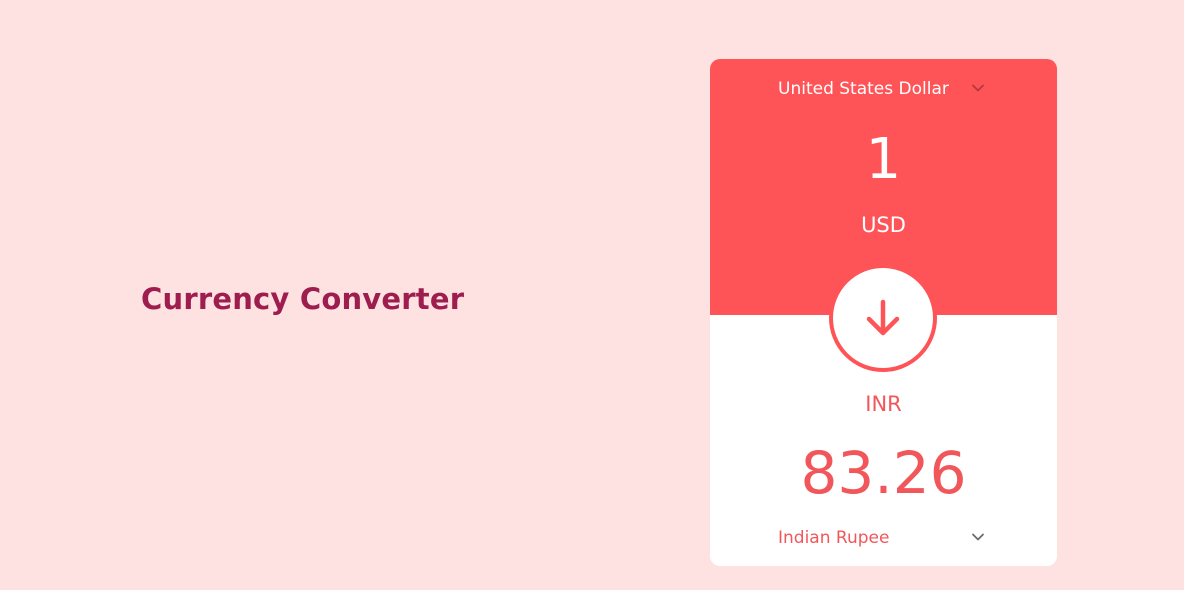 Image resolution: width=1184 pixels, height=590 pixels. What do you see at coordinates (883, 404) in the screenshot?
I see `to-currency-code: INR` at bounding box center [883, 404].